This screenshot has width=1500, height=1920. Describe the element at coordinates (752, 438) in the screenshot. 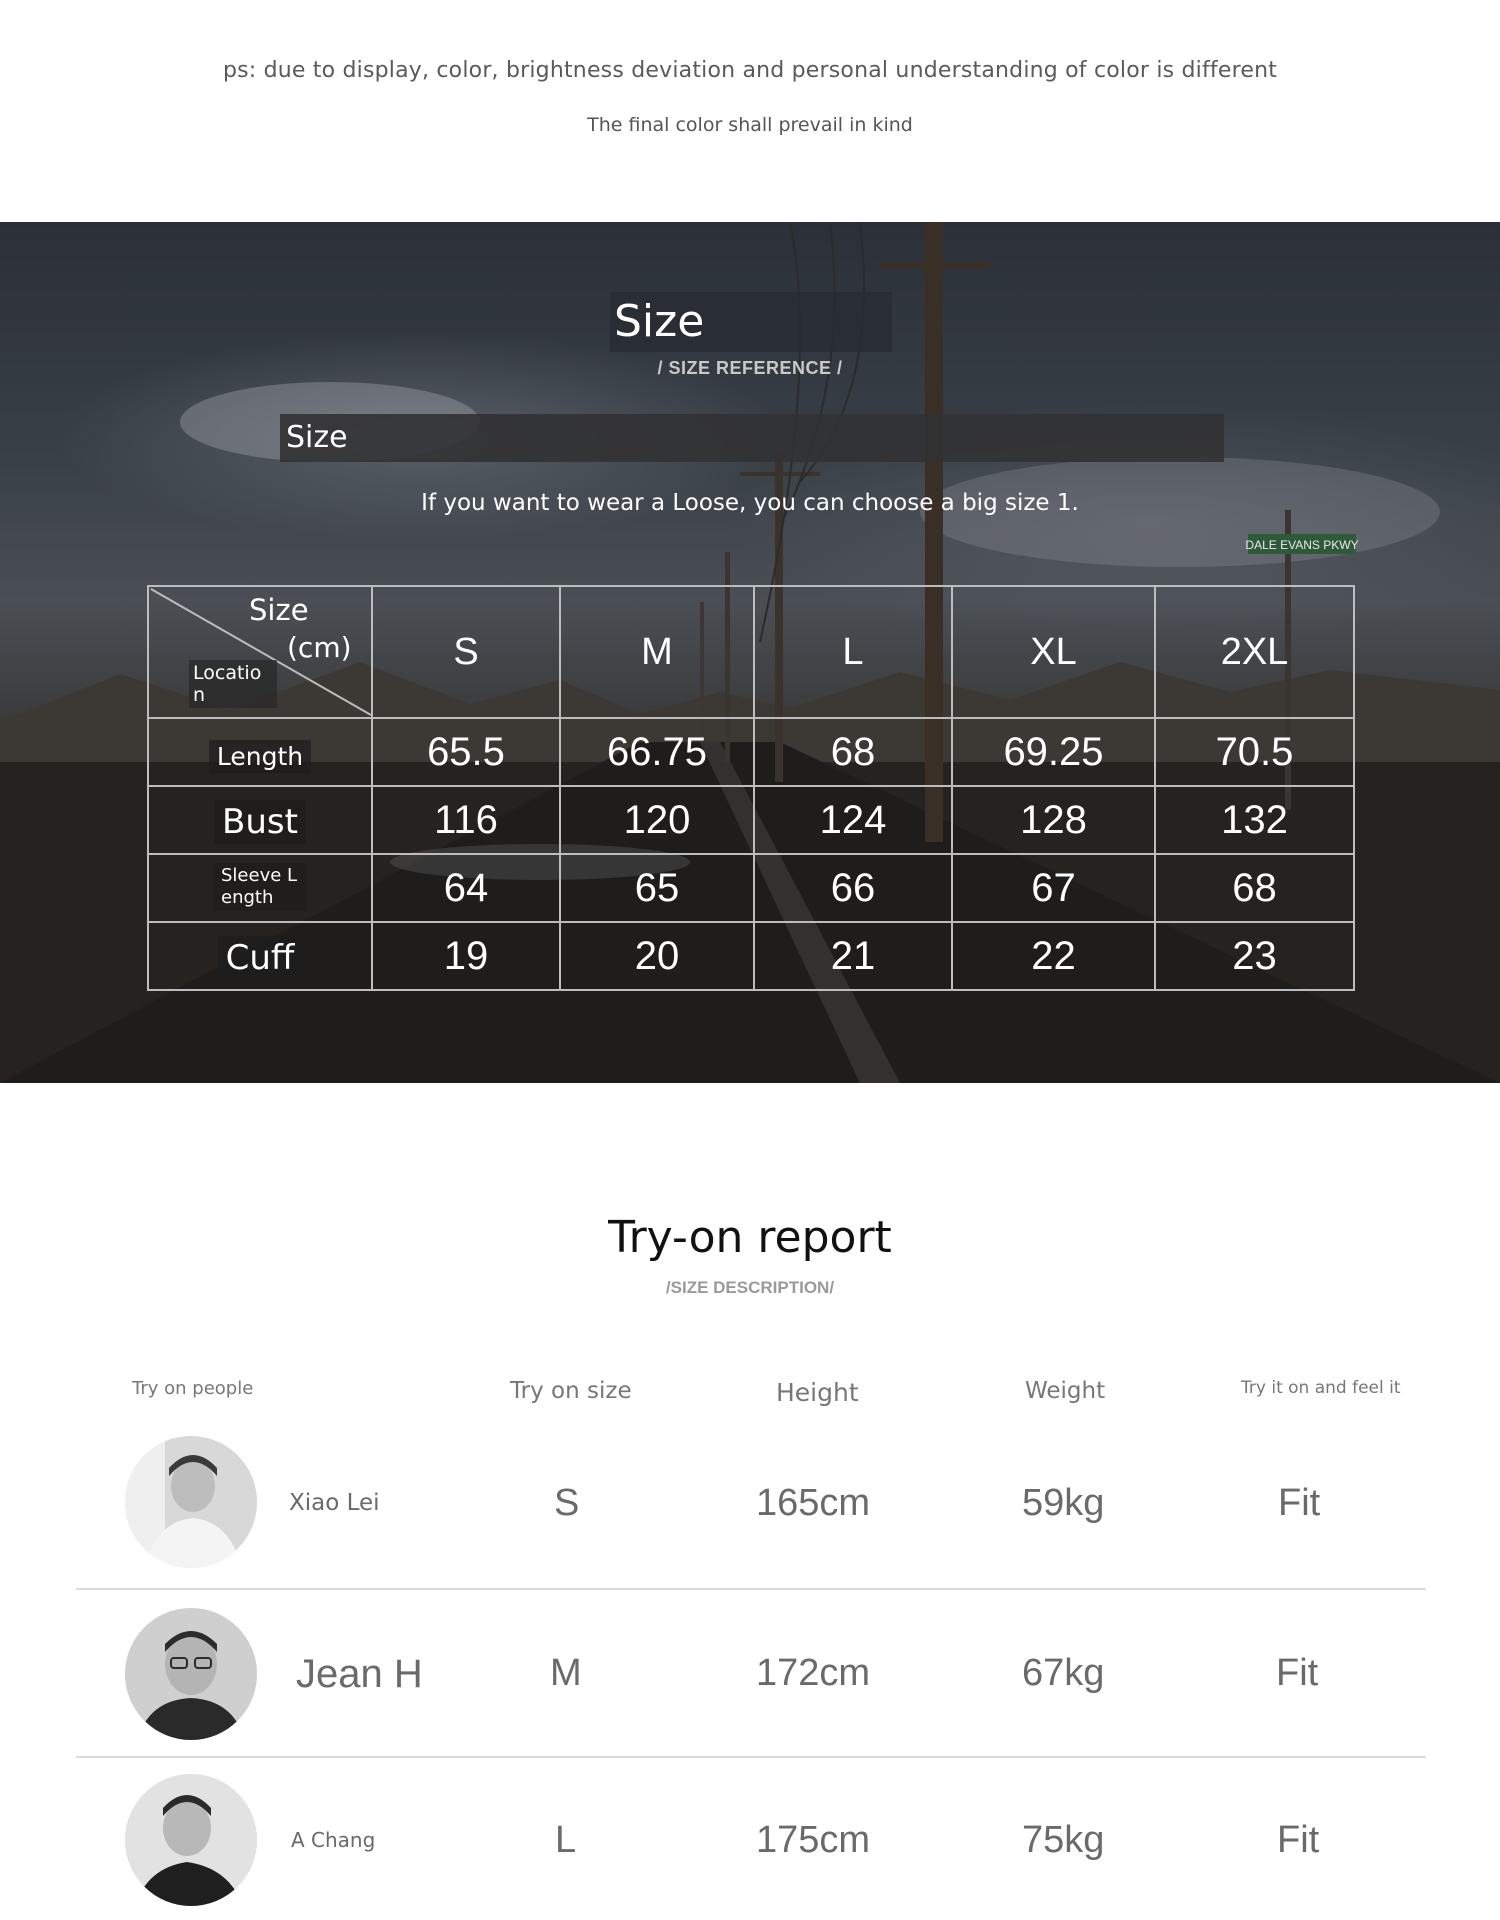

I see `size-subheading: Size` at that location.